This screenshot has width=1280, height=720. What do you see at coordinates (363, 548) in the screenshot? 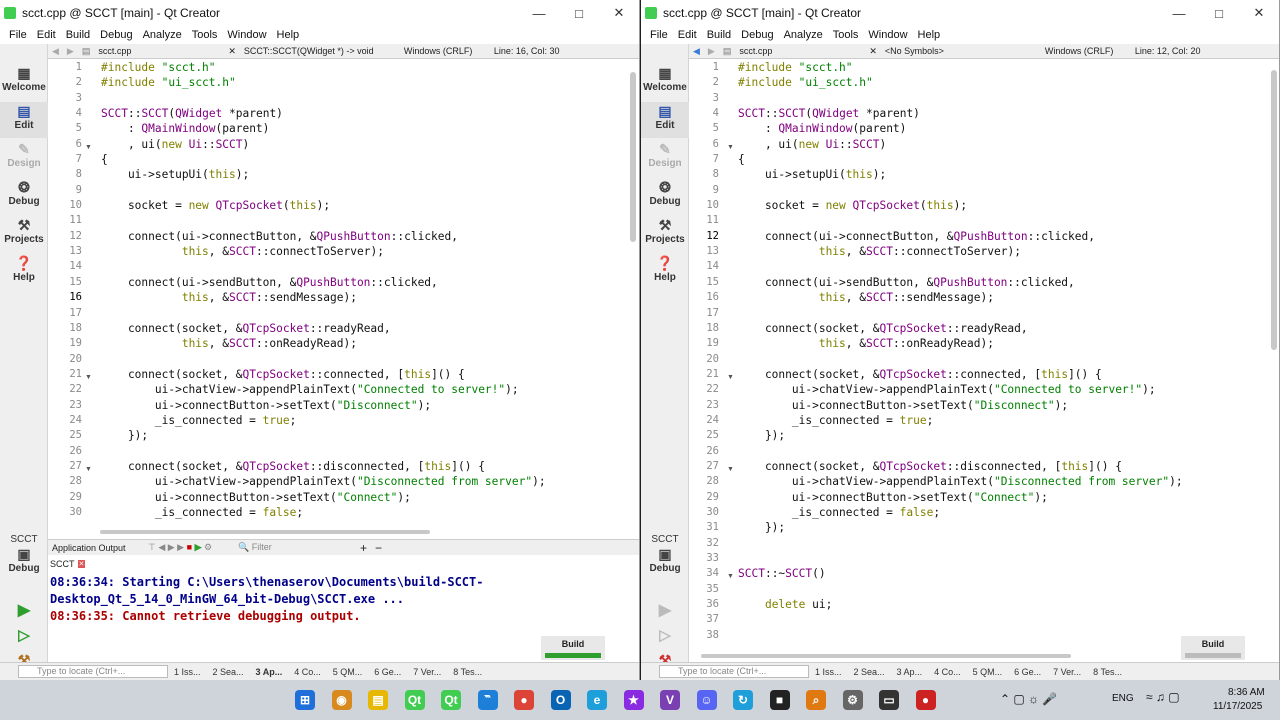
I see `add-icon: +` at bounding box center [363, 548].